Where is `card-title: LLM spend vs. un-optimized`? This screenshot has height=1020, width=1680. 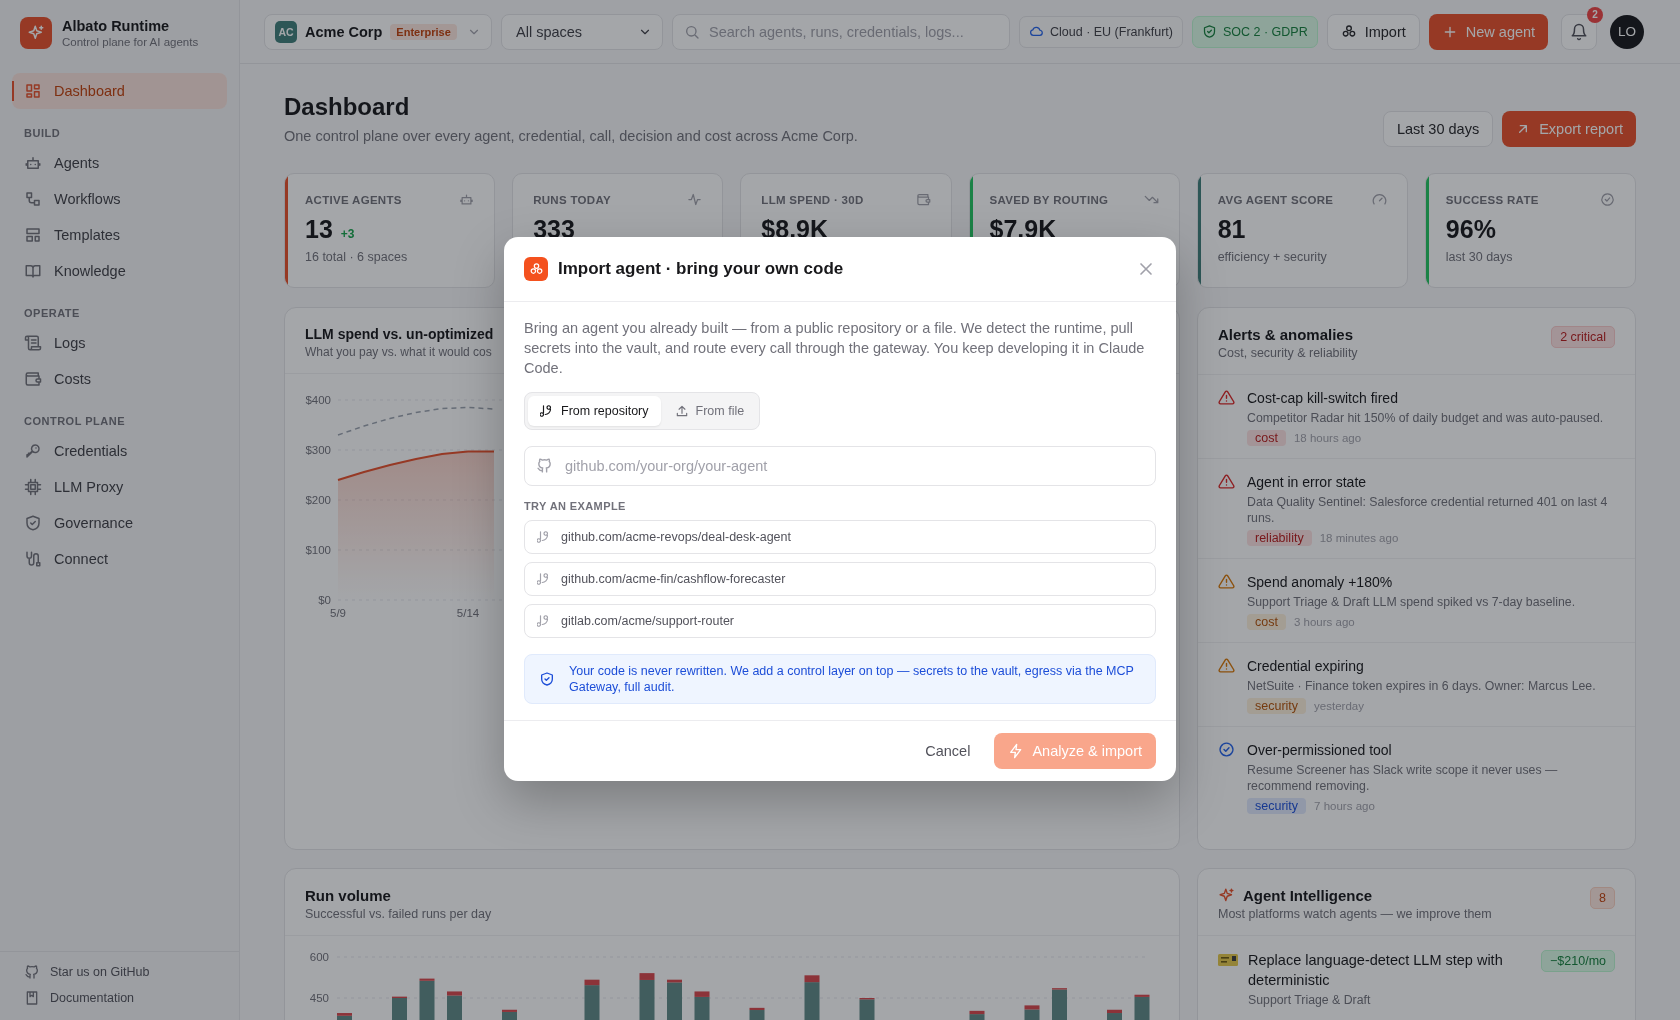 card-title: LLM spend vs. un-optimized is located at coordinates (399, 334).